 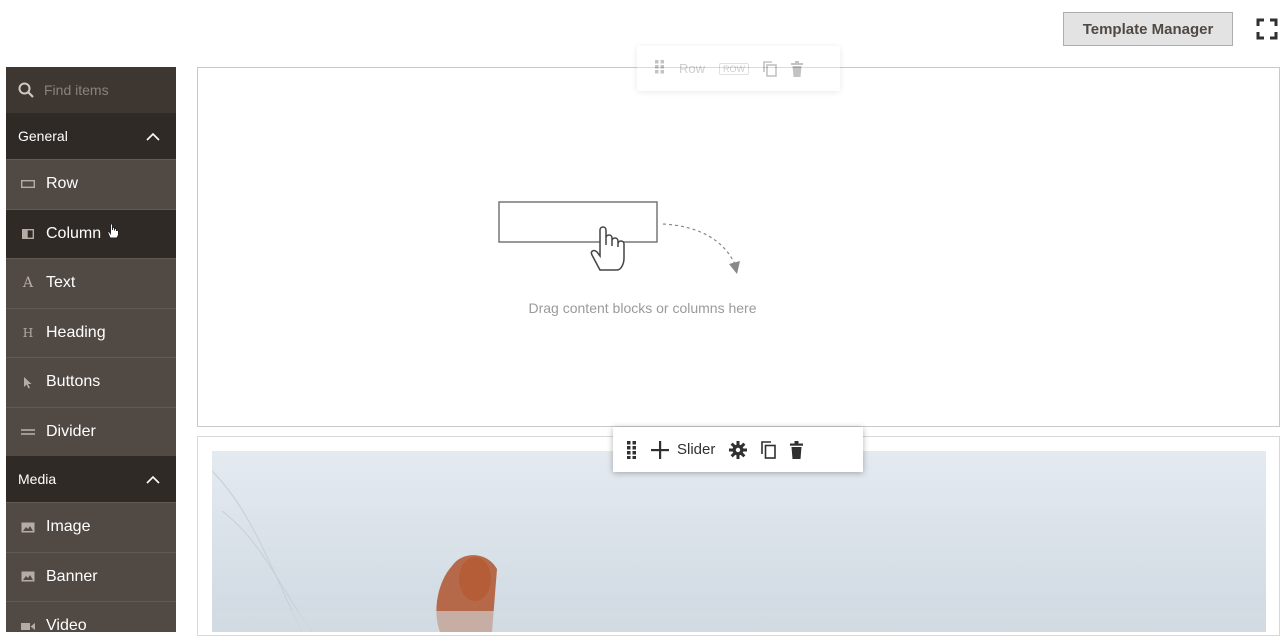 I want to click on divider-icon, so click(x=28, y=432).